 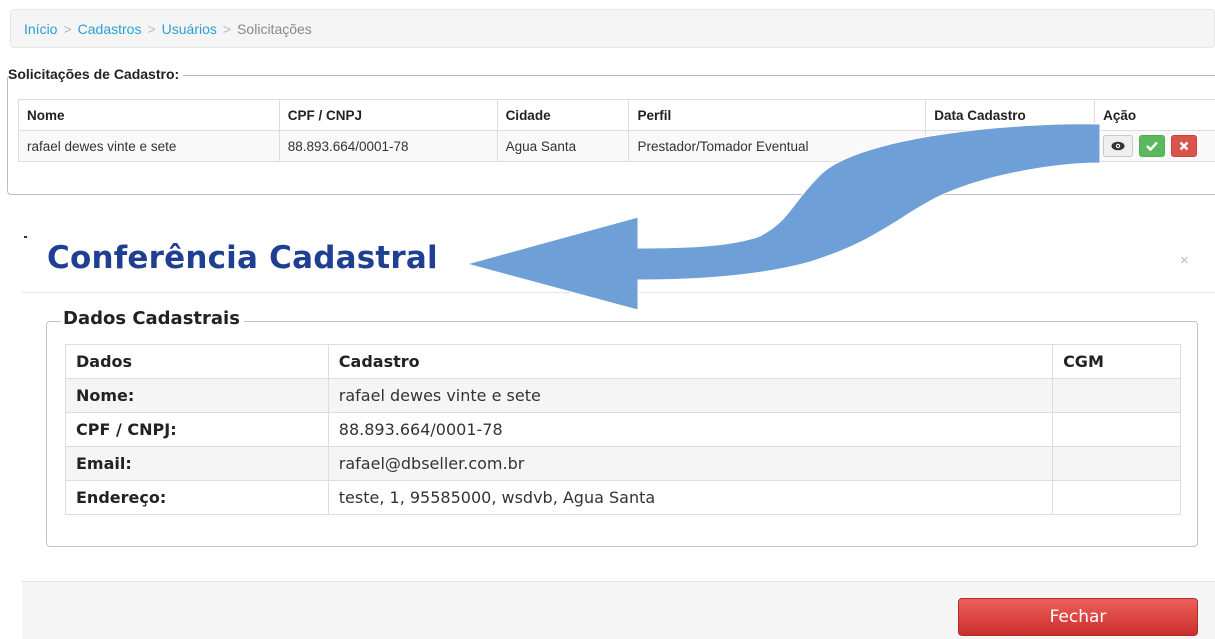 I want to click on row-cgm-email, so click(x=1116, y=463).